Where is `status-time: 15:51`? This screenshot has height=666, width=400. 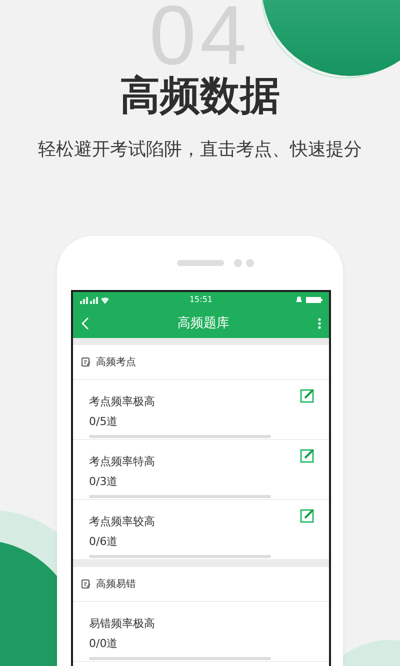
status-time: 15:51 is located at coordinates (201, 300).